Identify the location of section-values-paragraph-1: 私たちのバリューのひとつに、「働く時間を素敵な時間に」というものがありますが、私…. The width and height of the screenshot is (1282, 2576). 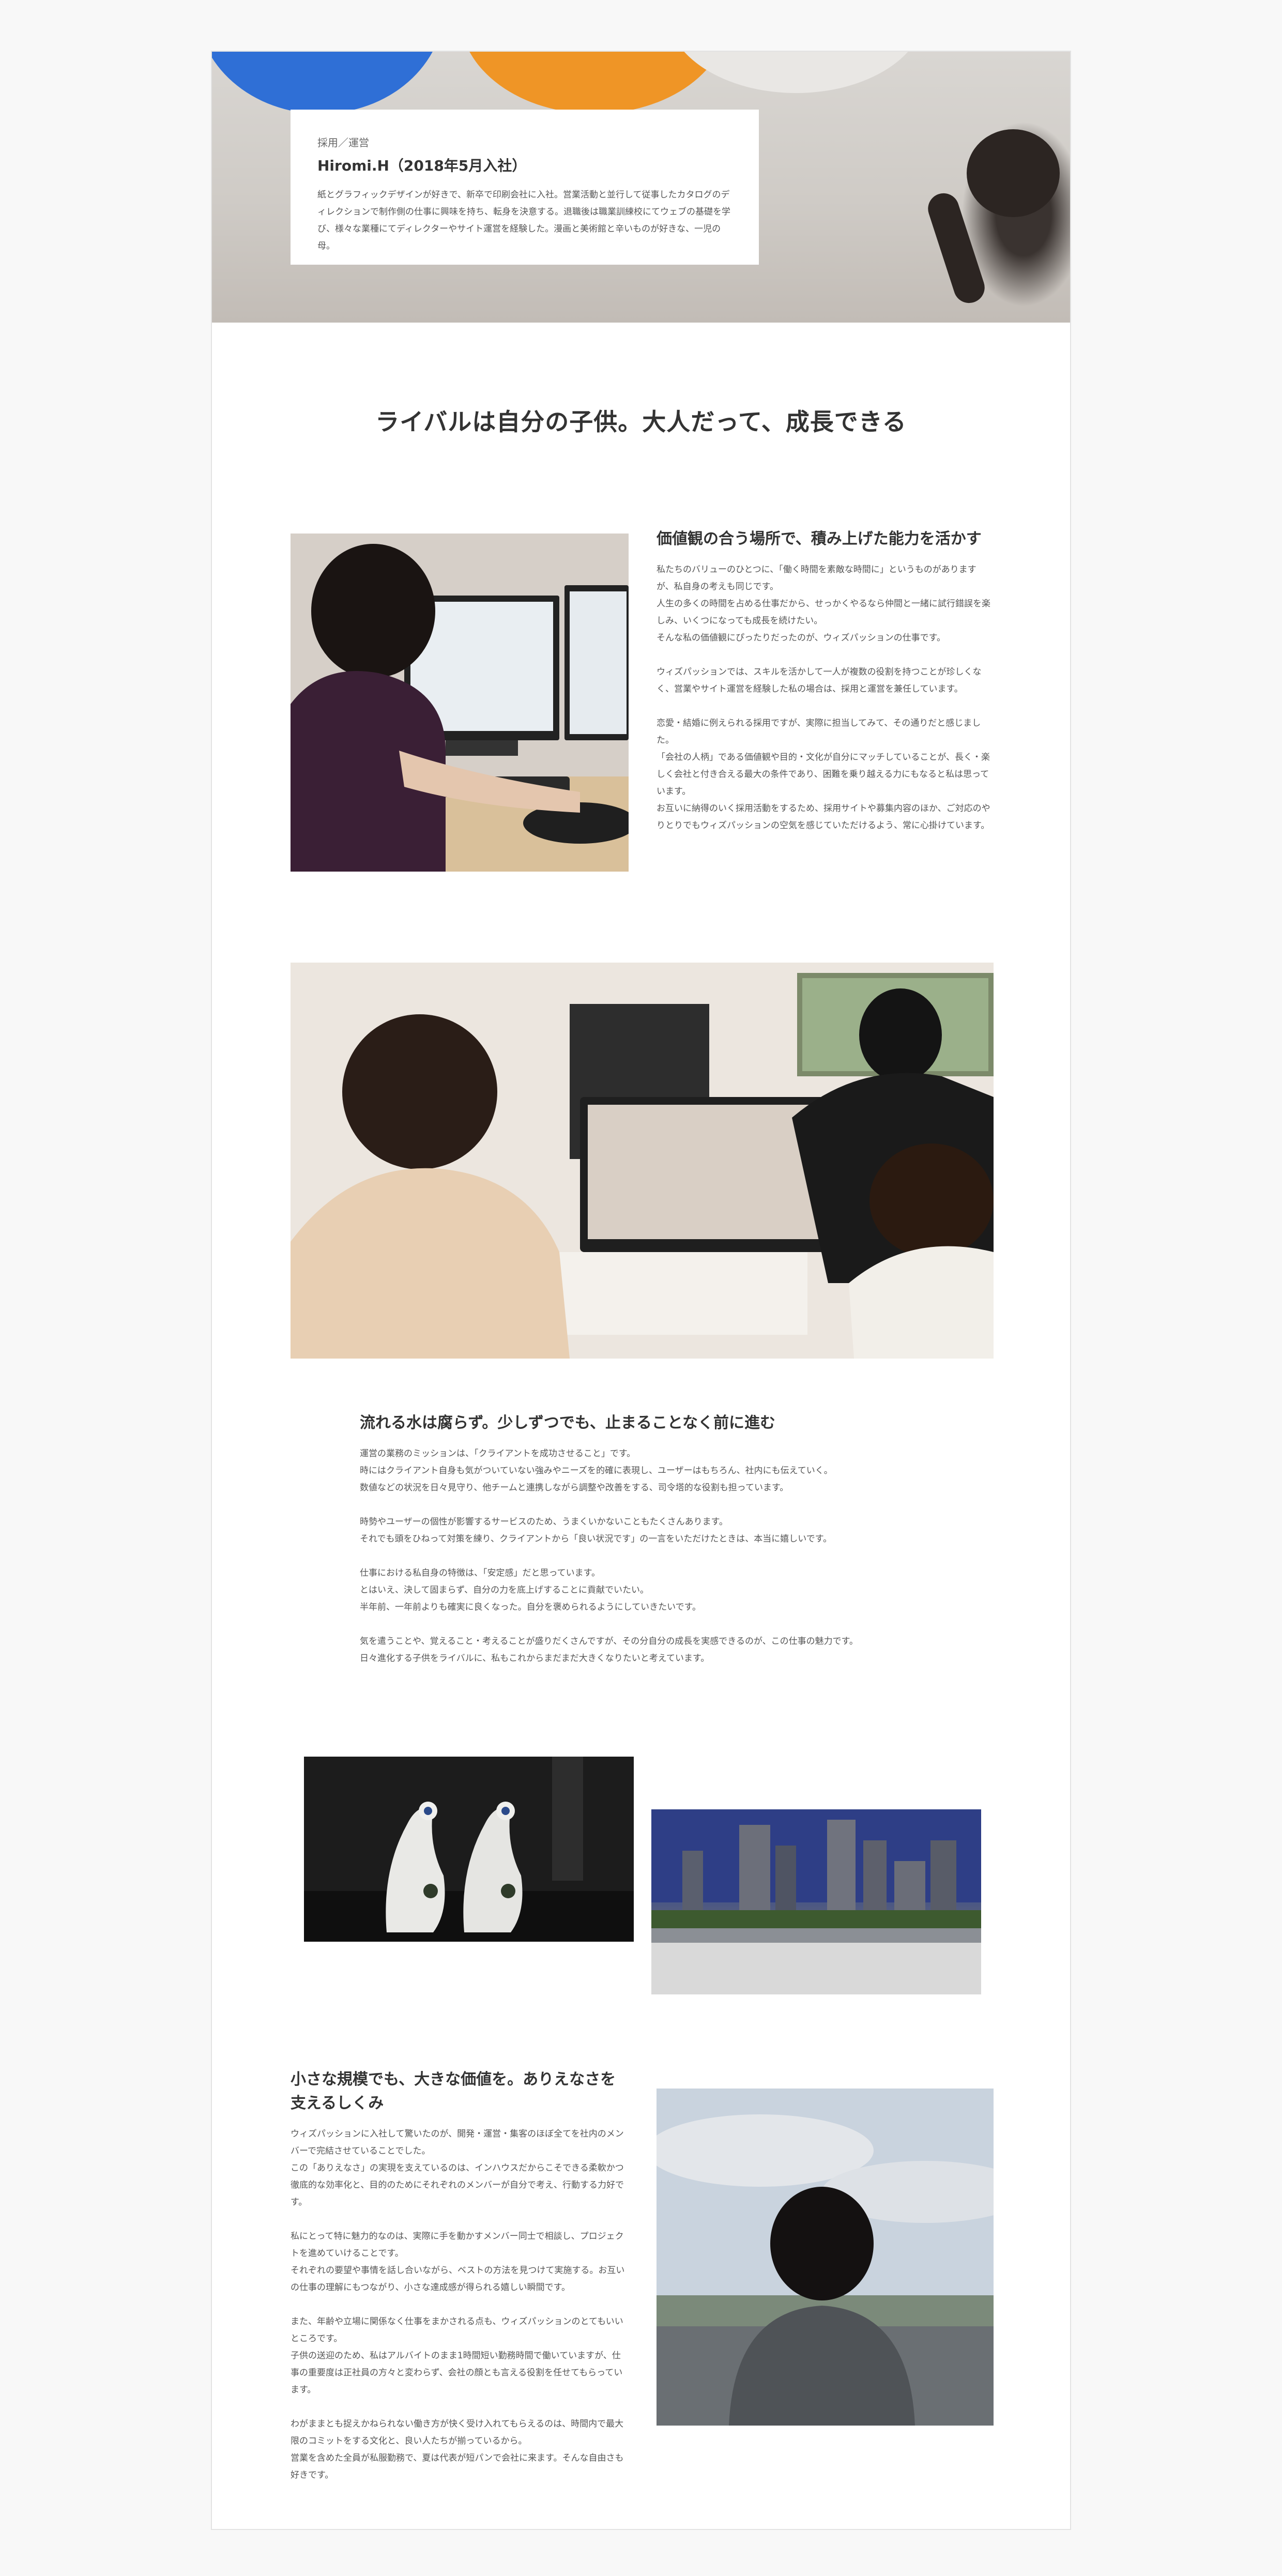
(824, 604).